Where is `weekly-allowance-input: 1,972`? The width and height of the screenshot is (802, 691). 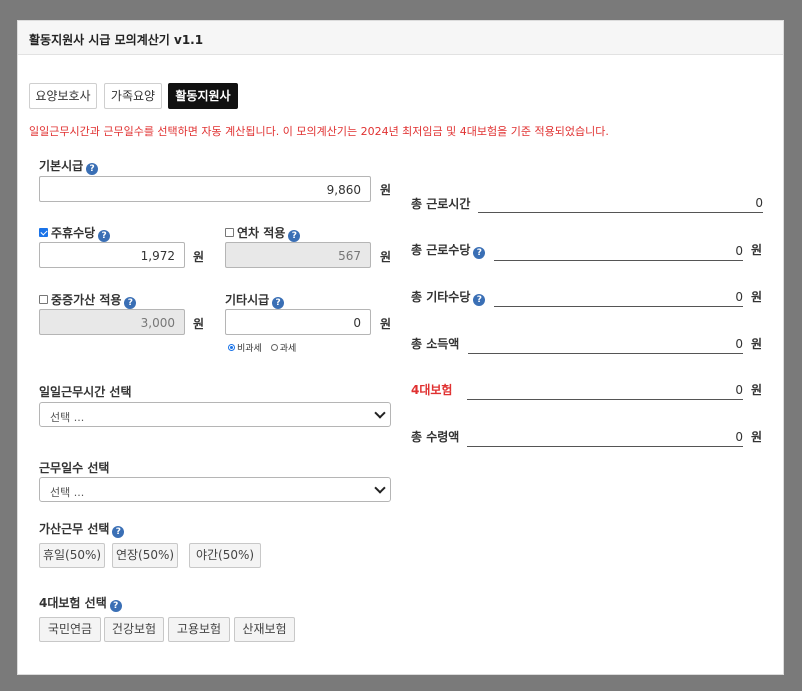
weekly-allowance-input: 1,972 is located at coordinates (112, 255).